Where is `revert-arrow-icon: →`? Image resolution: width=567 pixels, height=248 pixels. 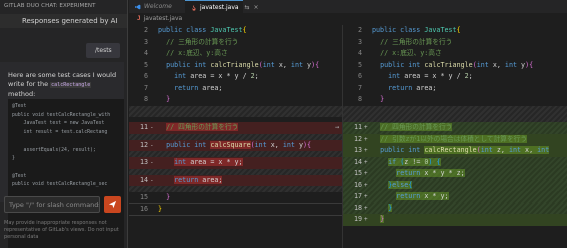
revert-arrow-icon: → is located at coordinates (337, 128).